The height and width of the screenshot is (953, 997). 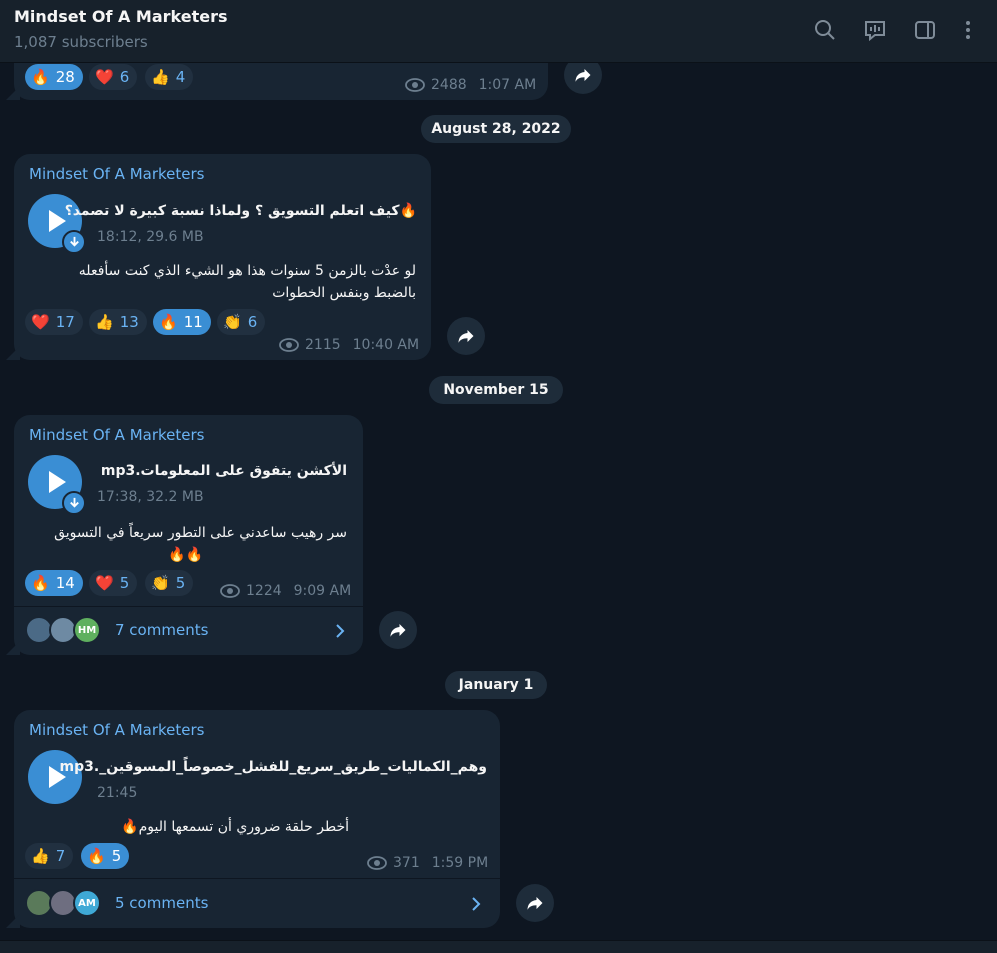 I want to click on comments-link: 7 comments, so click(x=161, y=630).